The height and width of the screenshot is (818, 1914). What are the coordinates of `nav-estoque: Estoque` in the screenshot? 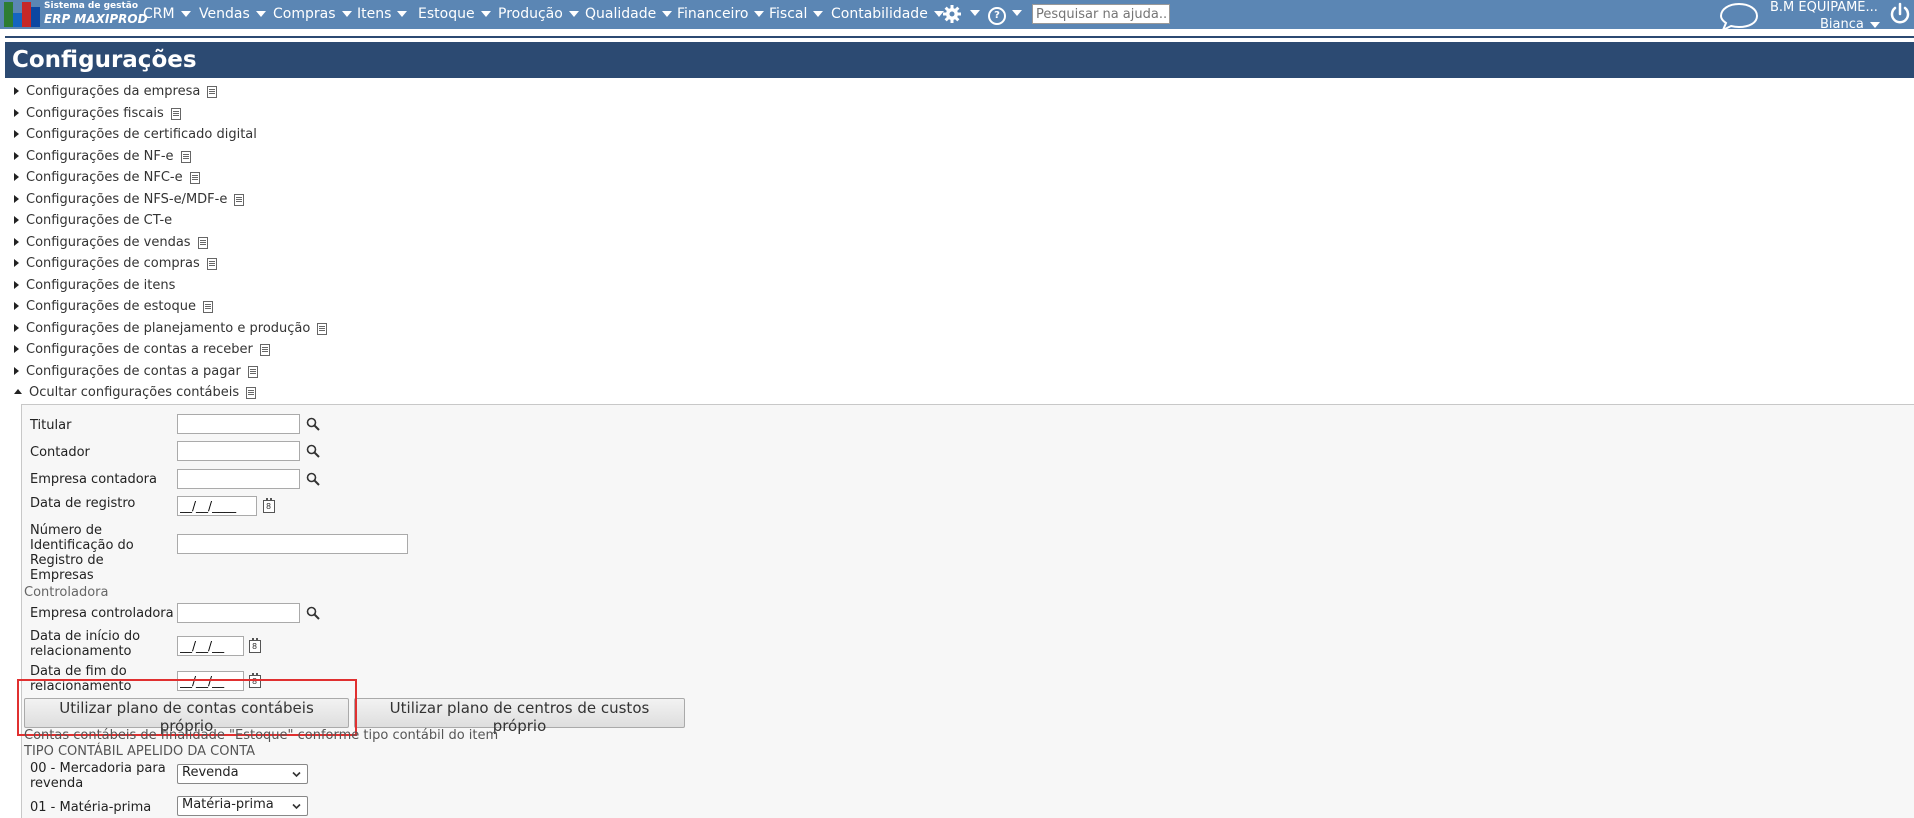 It's located at (454, 14).